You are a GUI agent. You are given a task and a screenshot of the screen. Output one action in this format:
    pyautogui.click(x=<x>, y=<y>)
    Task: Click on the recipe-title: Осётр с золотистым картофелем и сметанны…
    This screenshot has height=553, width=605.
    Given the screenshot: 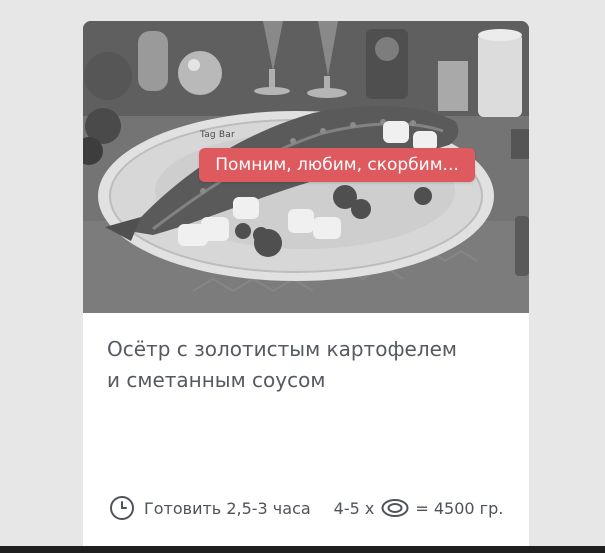 What is the action you would take?
    pyautogui.click(x=307, y=365)
    